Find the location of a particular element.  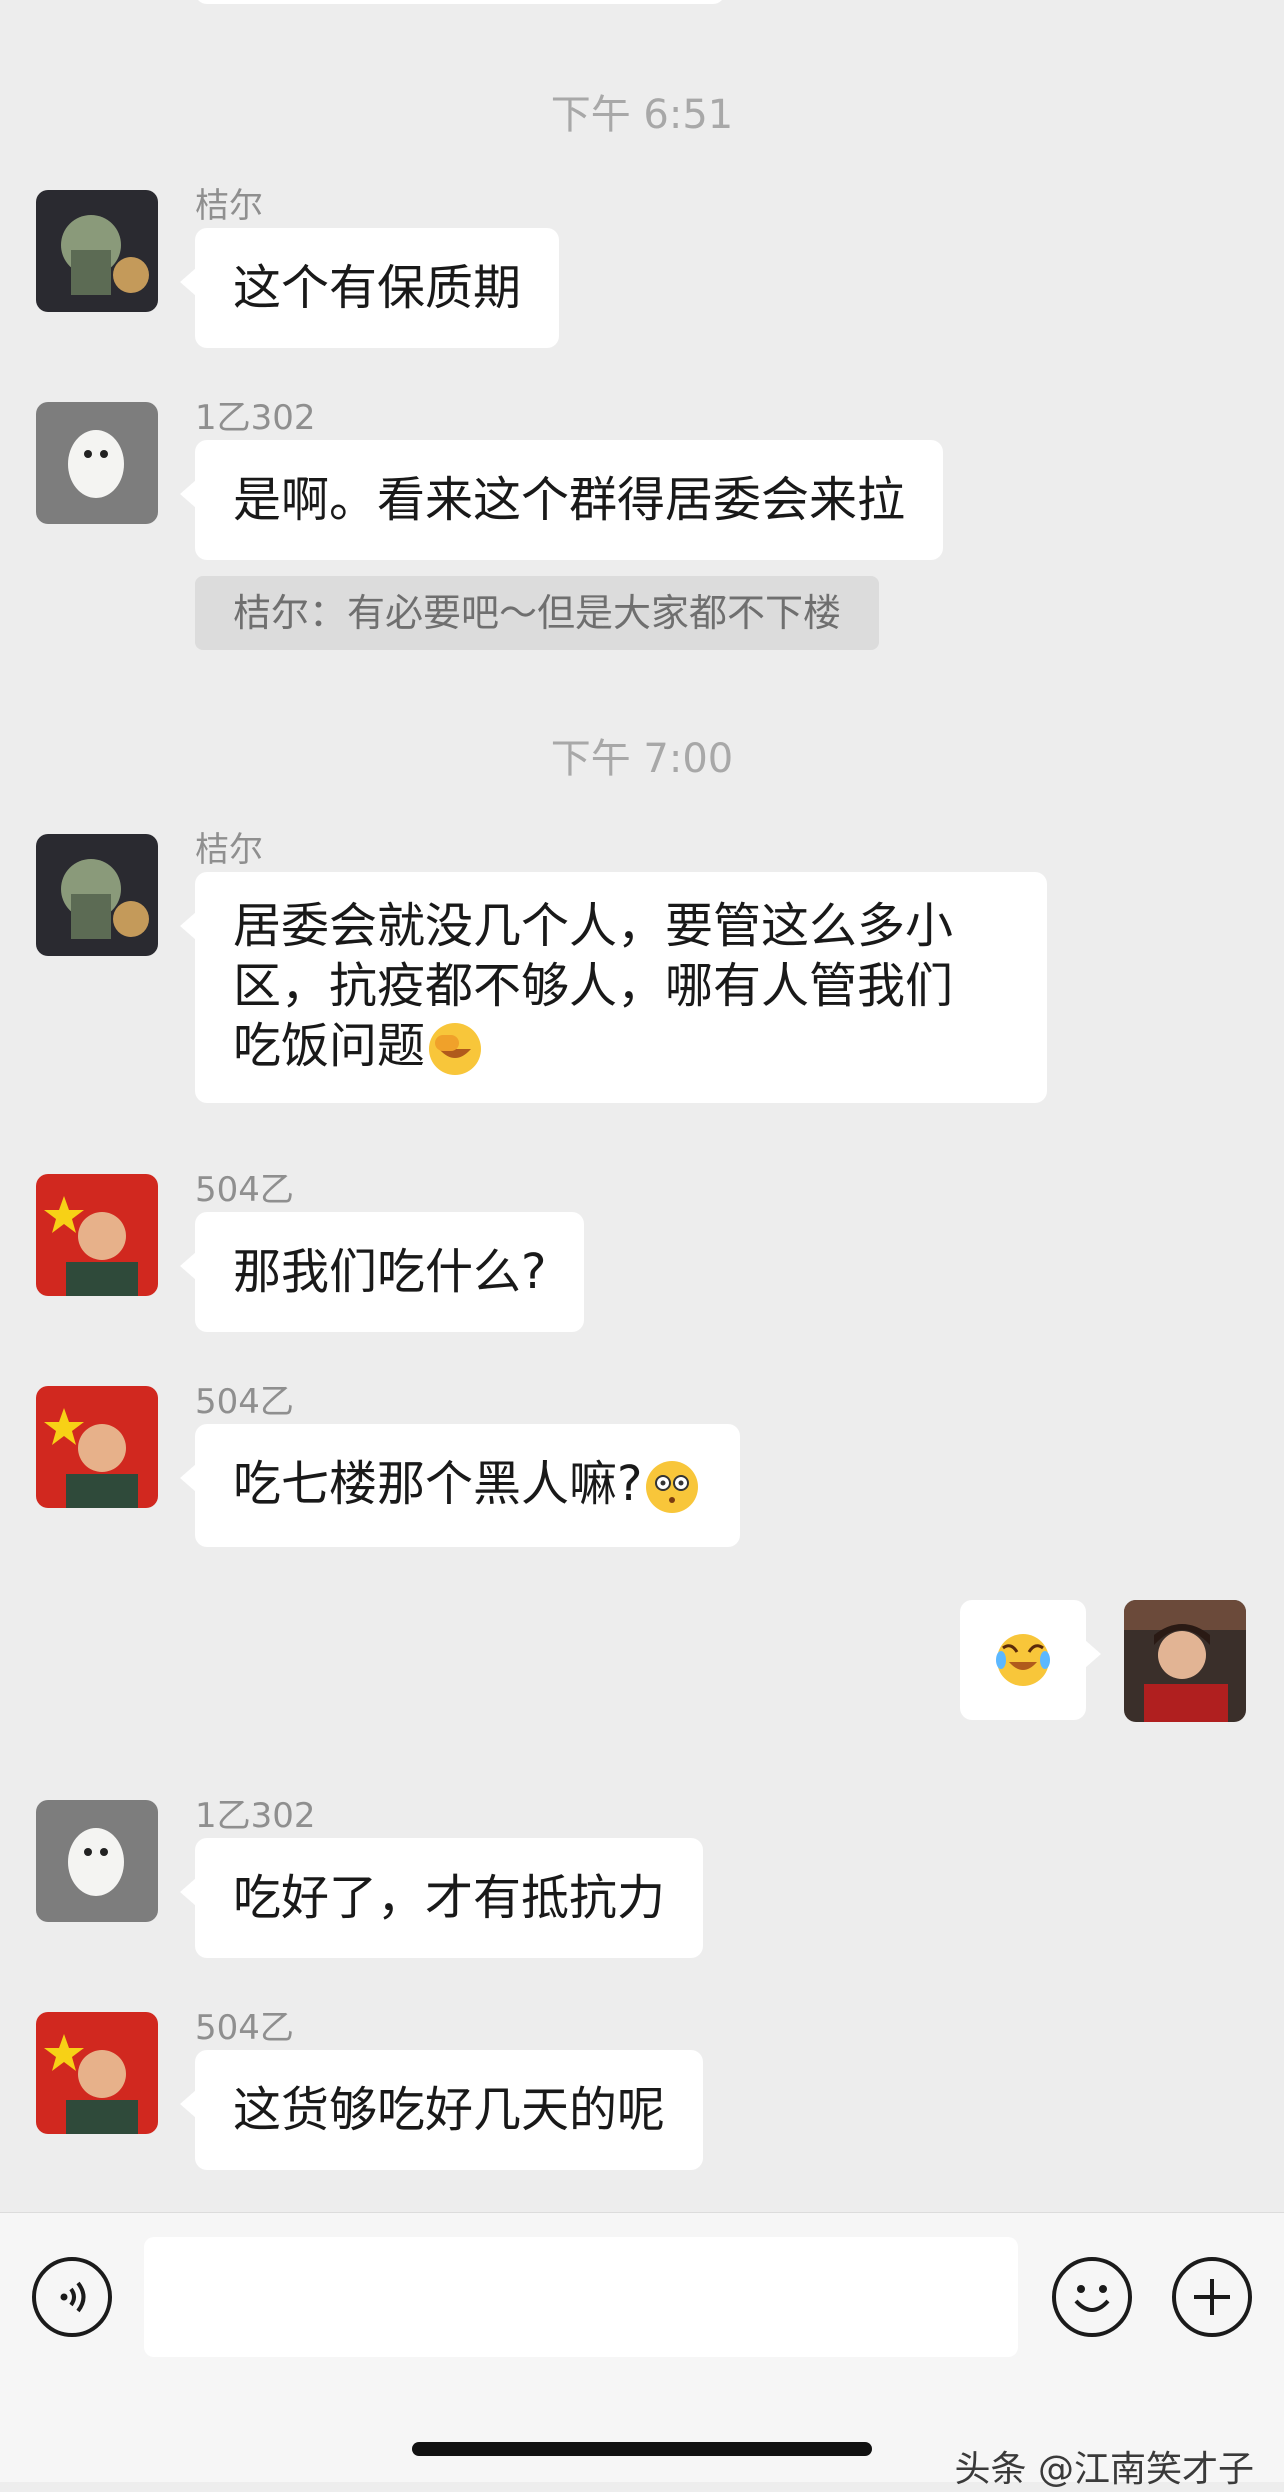

plus-button is located at coordinates (1212, 2297).